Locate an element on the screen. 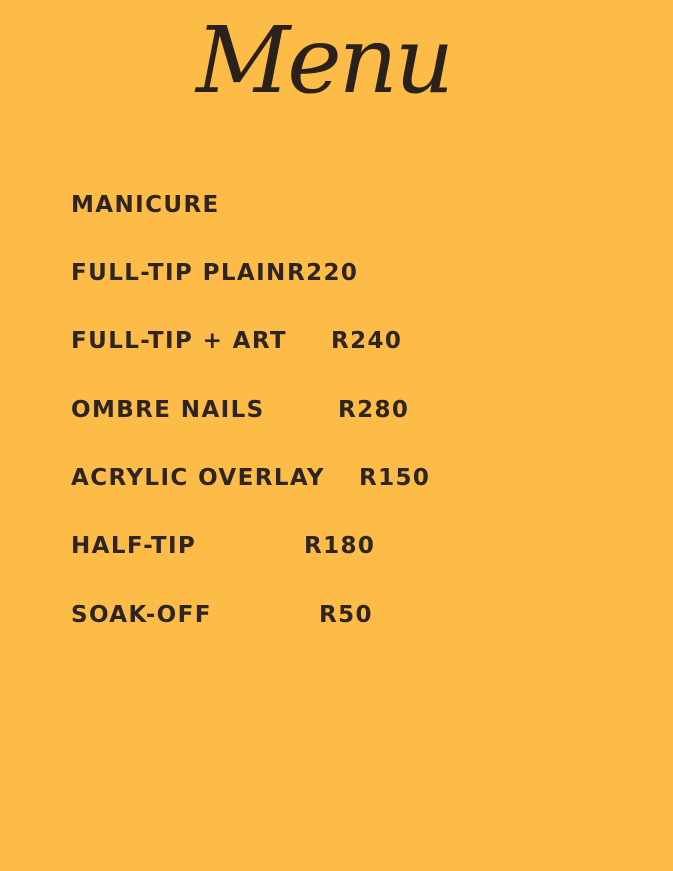 The height and width of the screenshot is (871, 673). menu-item-full-tip-art: FULL-TIP + ART R240 is located at coordinates (331, 341).